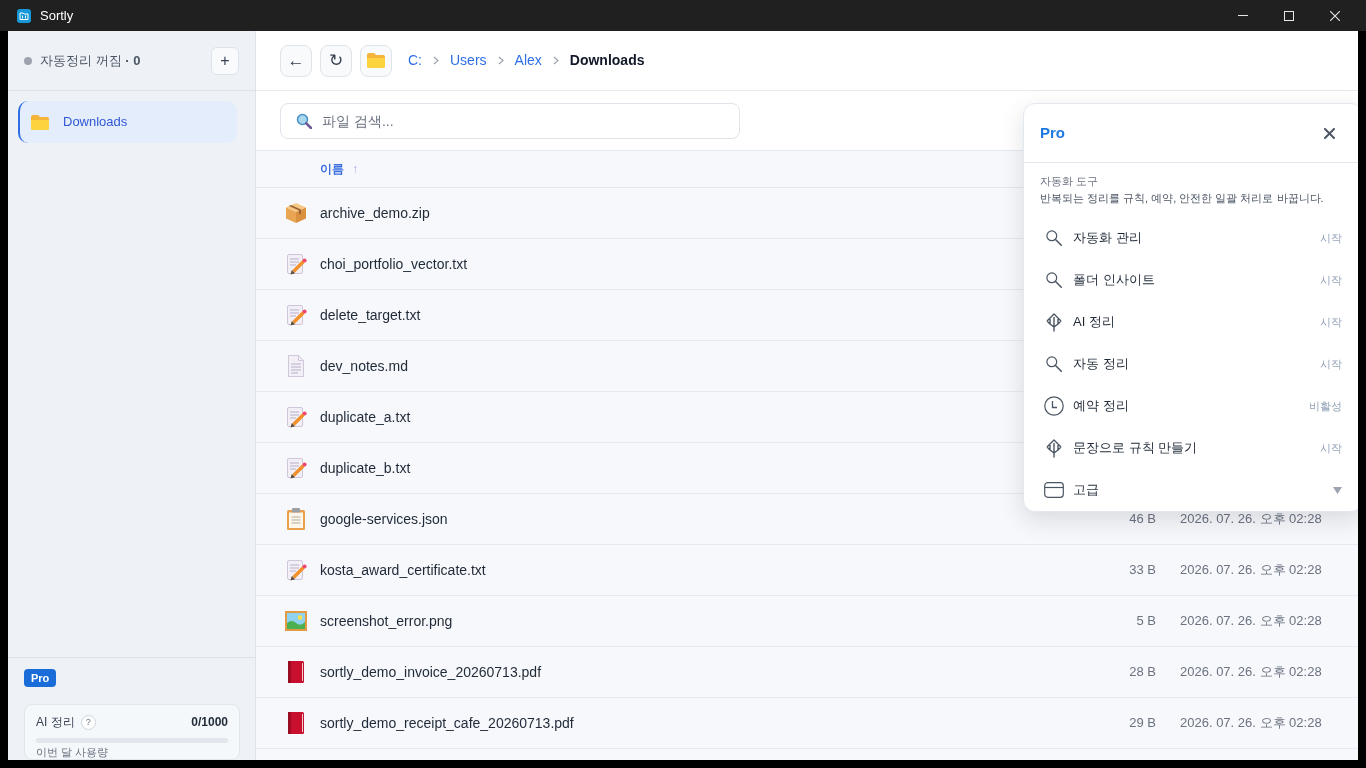  I want to click on file-size: 28 B, so click(1142, 672).